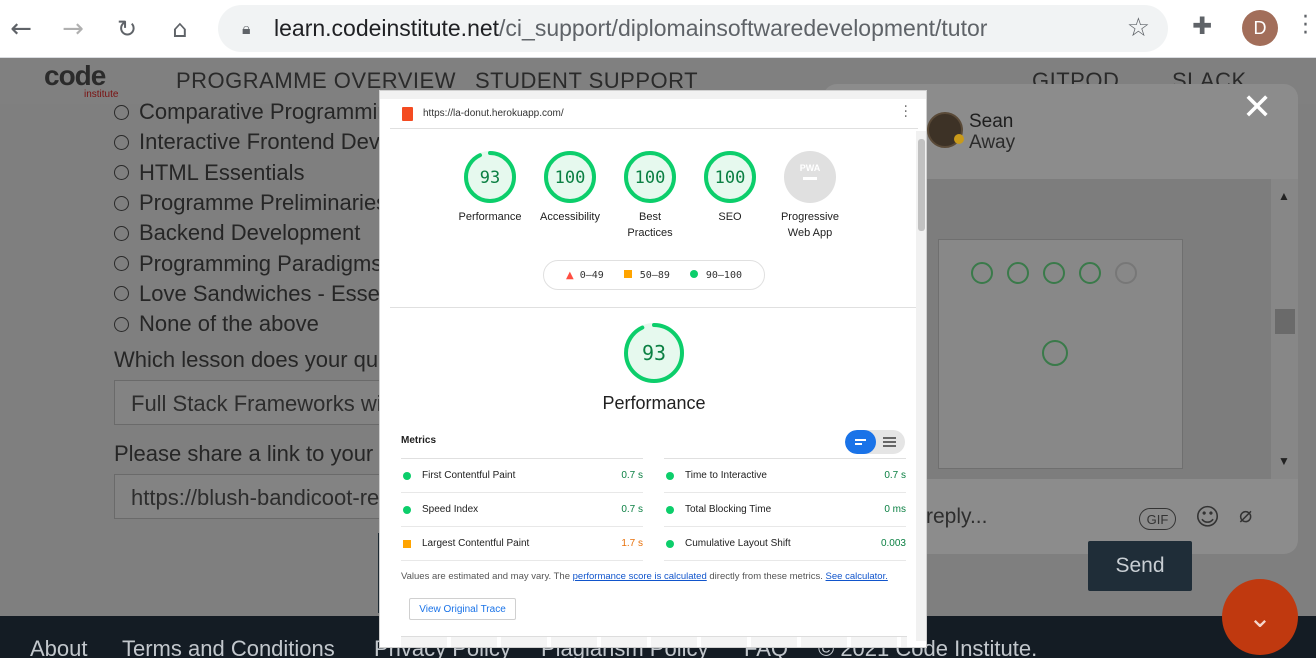 The image size is (1316, 658). What do you see at coordinates (490, 217) in the screenshot?
I see `gauge-label: Performance` at bounding box center [490, 217].